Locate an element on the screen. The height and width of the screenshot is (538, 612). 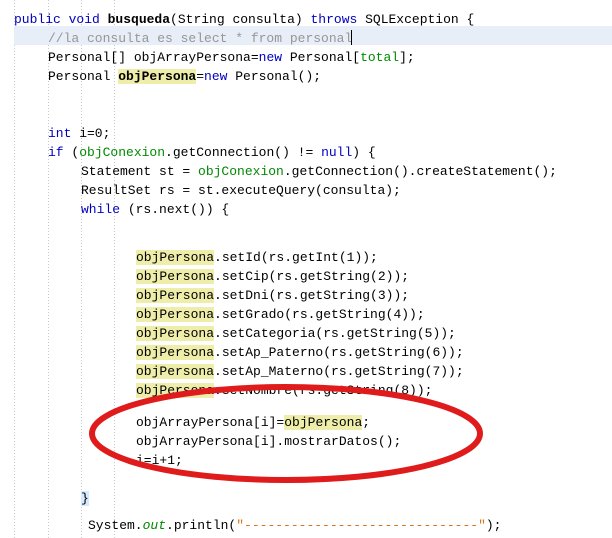
code-line: while (rs.next()) { is located at coordinates (155, 209).